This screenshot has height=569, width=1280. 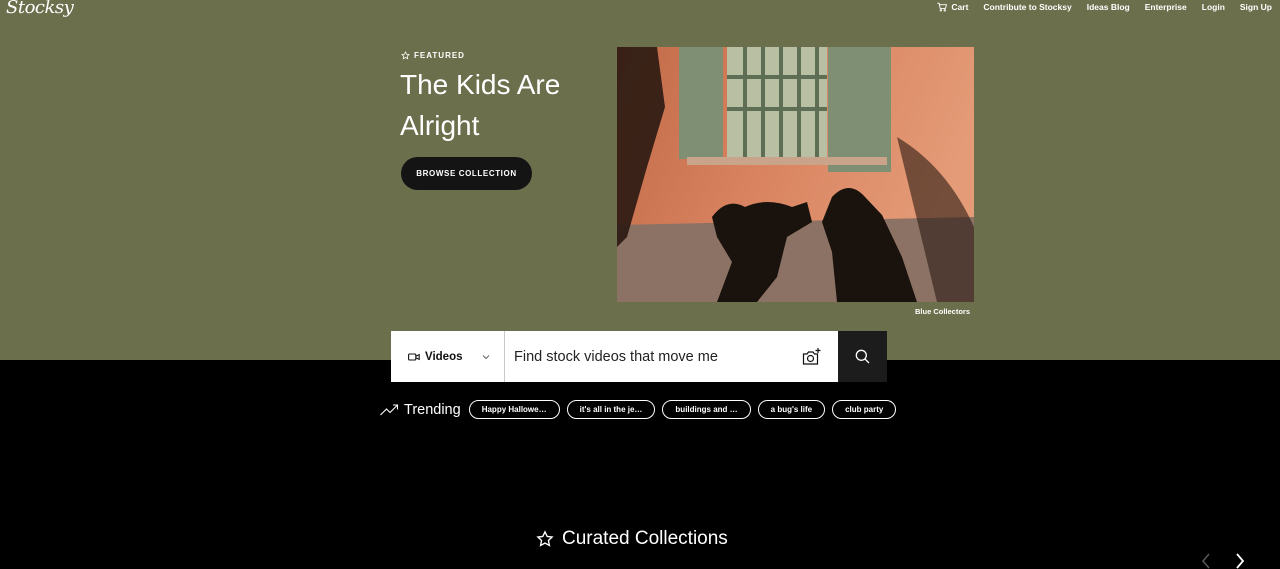 I want to click on carousel-next-button, so click(x=1240, y=561).